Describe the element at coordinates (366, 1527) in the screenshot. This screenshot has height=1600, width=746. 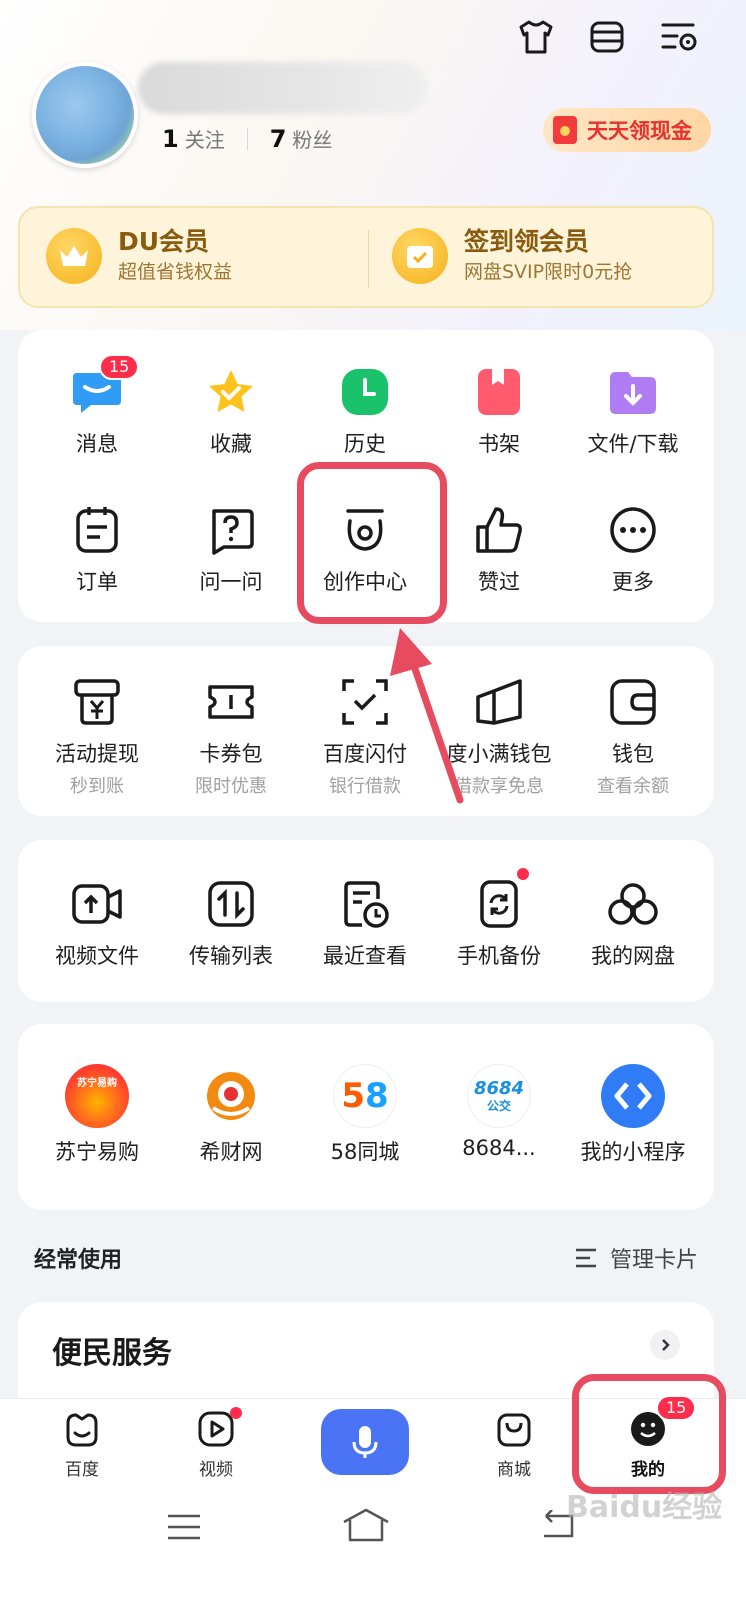
I see `home-icon` at that location.